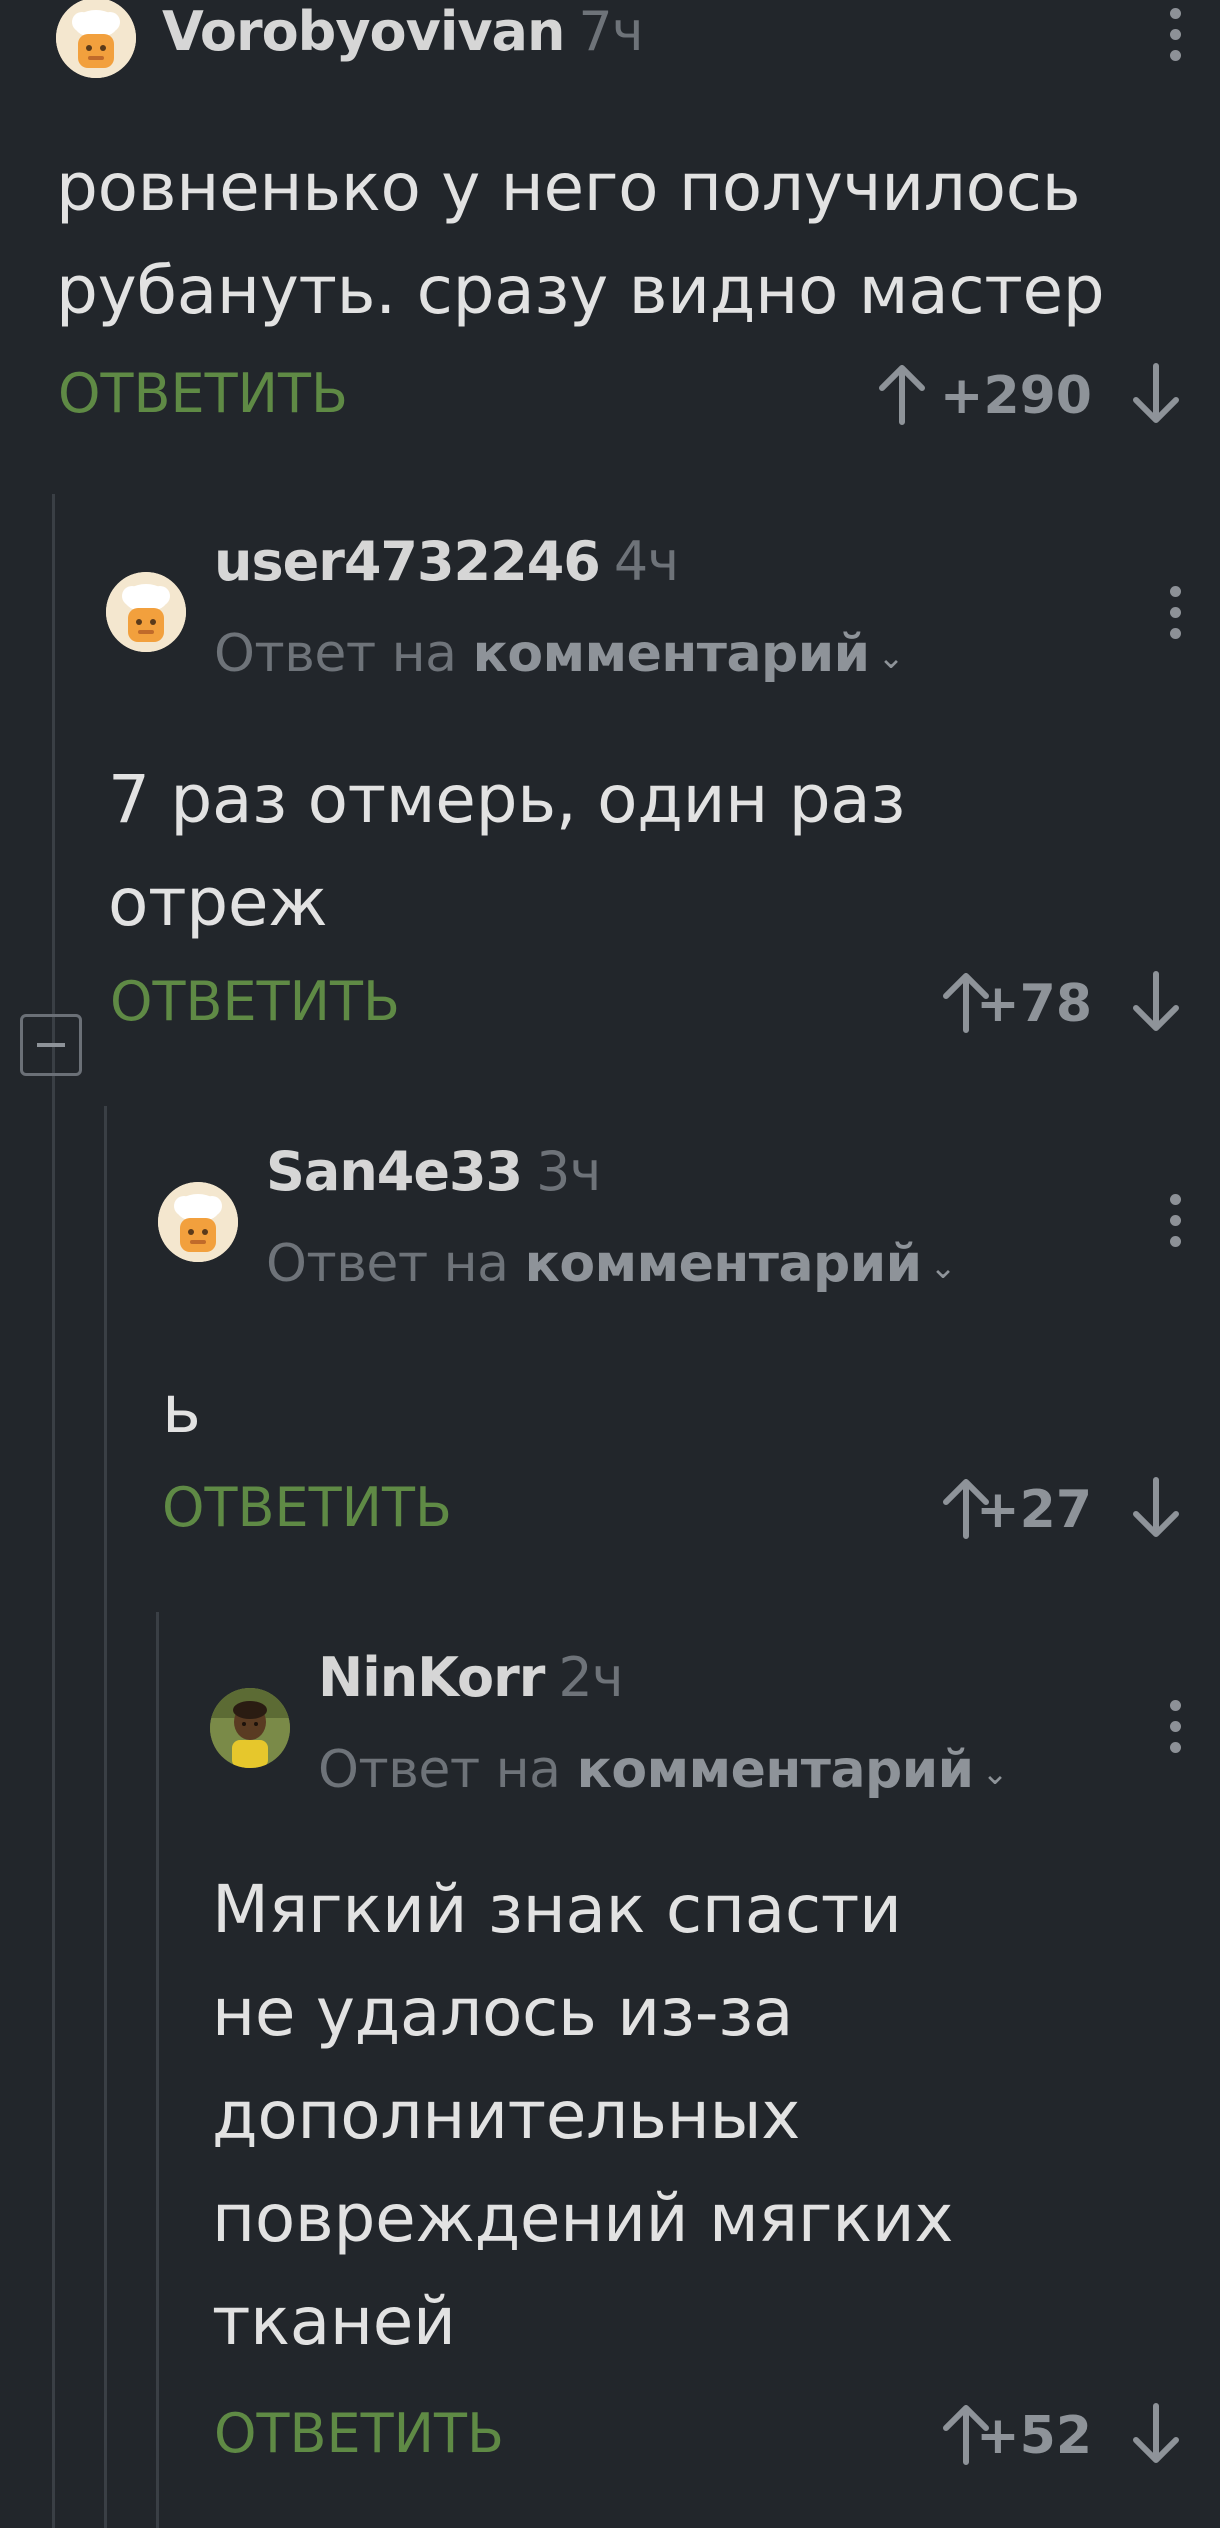 The height and width of the screenshot is (2528, 1220). Describe the element at coordinates (580, 290) in the screenshot. I see `comment-text-line: рубануть. сразу видно мастер` at that location.